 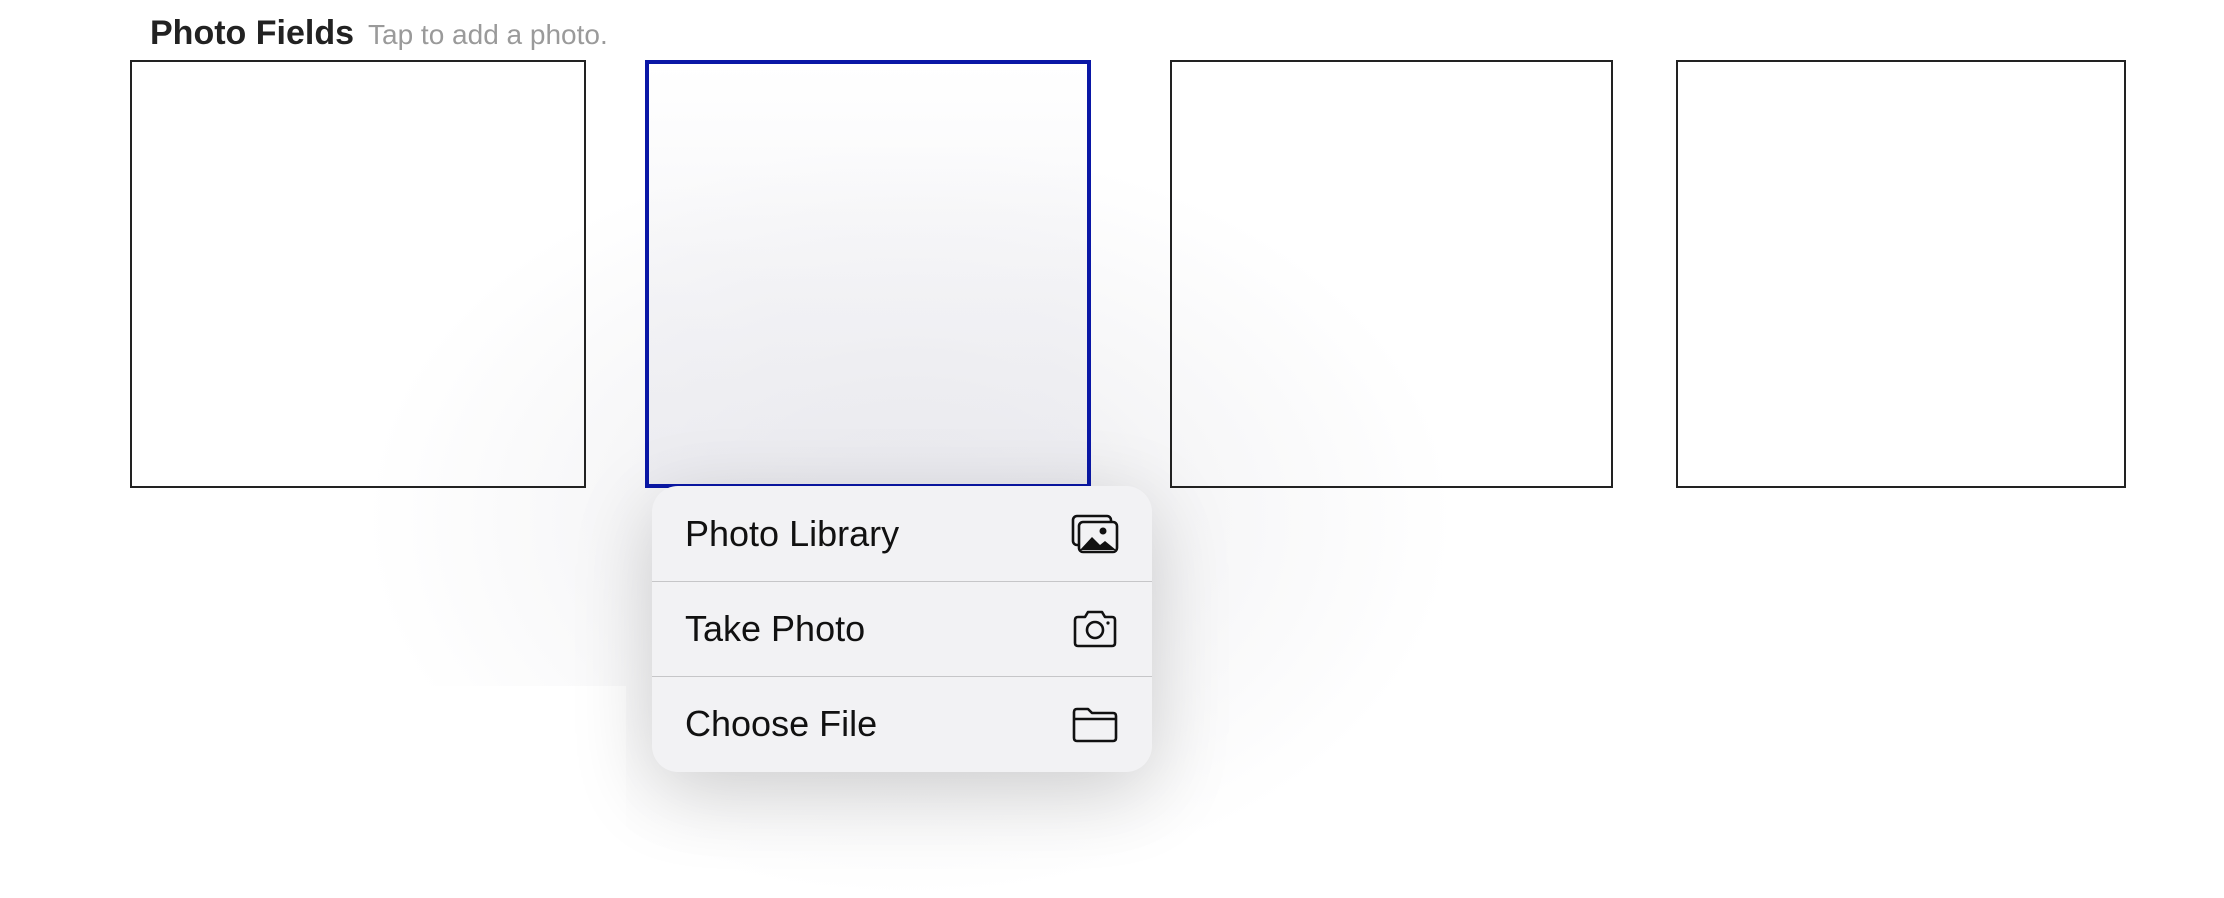 What do you see at coordinates (509, 785) in the screenshot?
I see `background-patch` at bounding box center [509, 785].